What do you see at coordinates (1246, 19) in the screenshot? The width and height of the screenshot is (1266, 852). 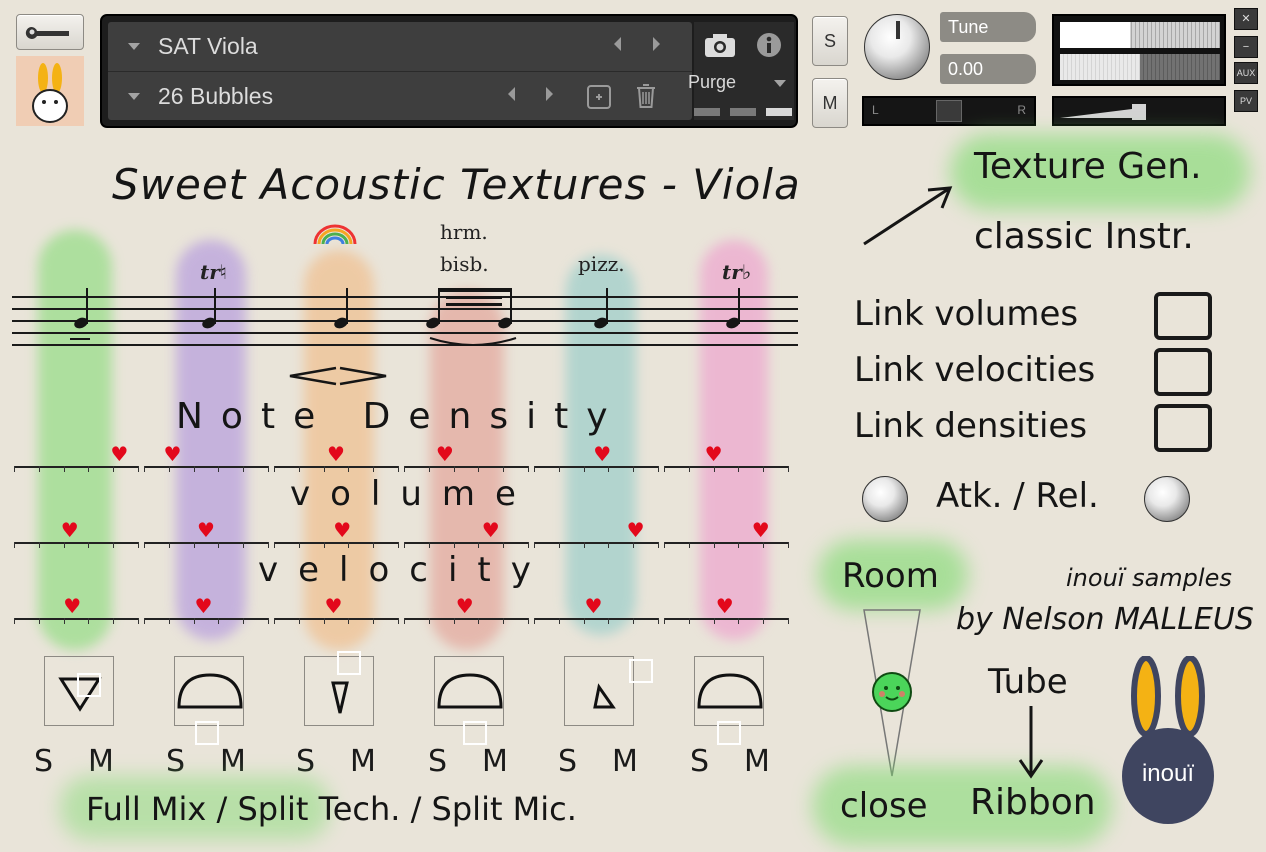 I see `close-window-button: ✕` at bounding box center [1246, 19].